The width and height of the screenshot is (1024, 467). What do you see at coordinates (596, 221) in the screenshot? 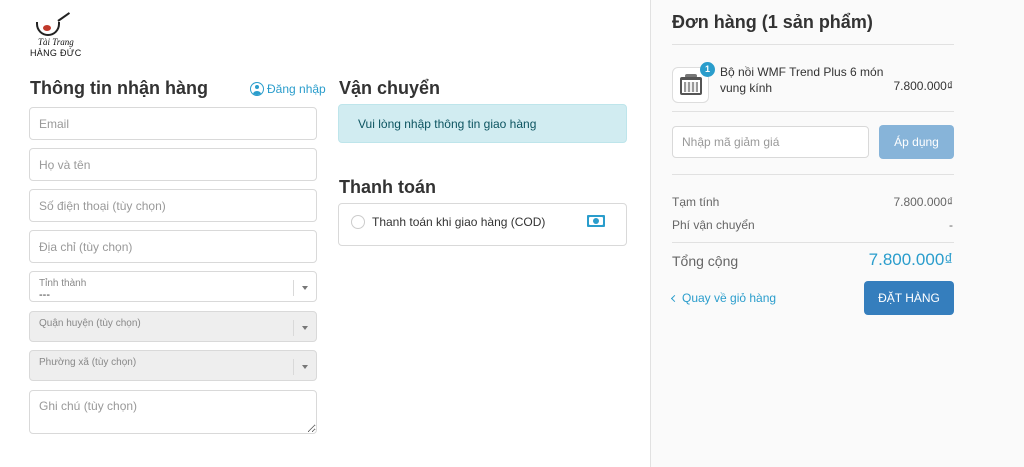
I see `cash-icon` at bounding box center [596, 221].